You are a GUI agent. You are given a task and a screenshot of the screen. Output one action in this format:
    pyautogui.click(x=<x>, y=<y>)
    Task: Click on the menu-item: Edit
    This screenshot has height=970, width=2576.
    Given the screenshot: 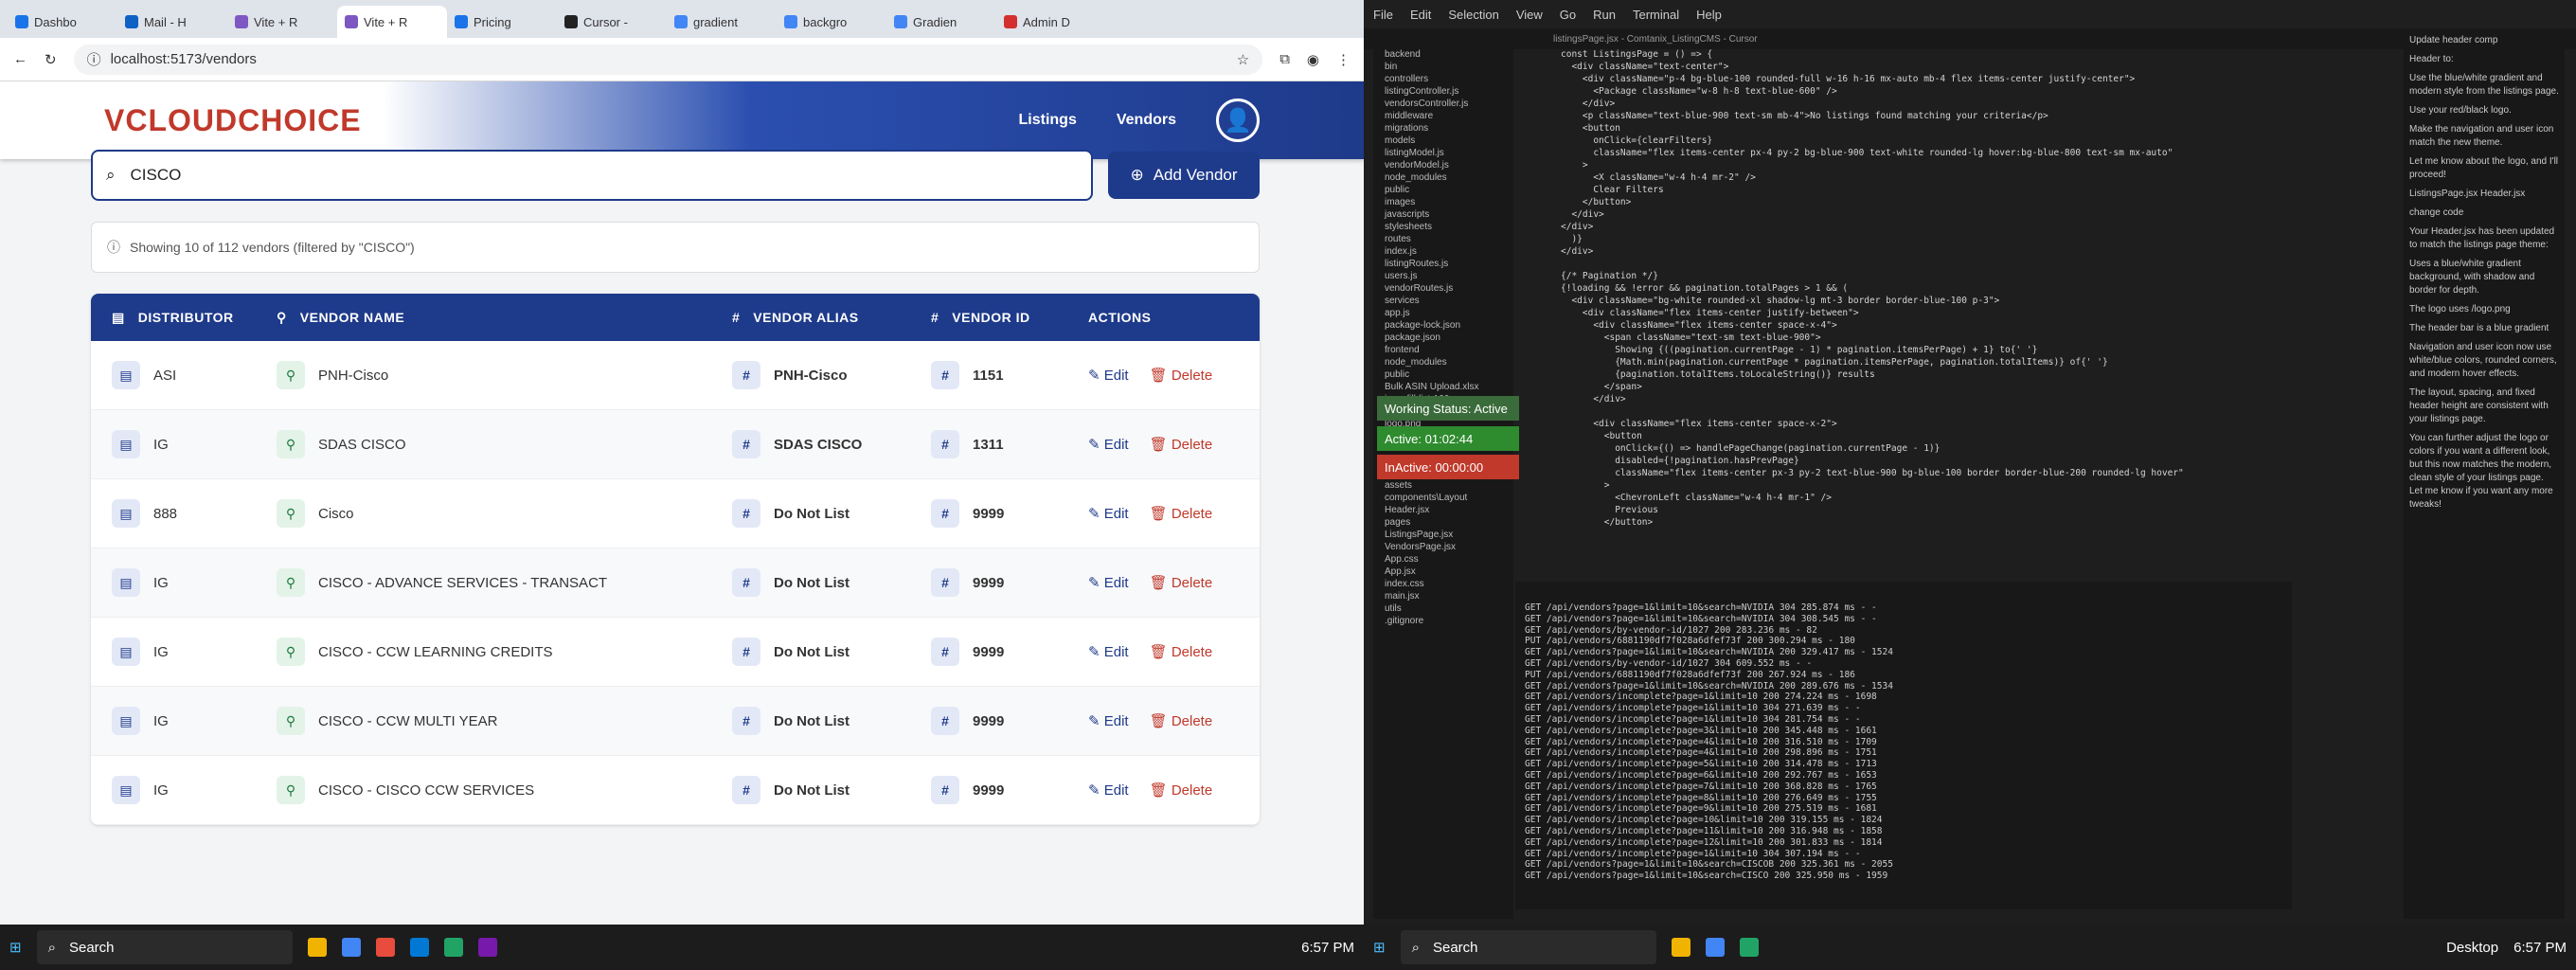 What is the action you would take?
    pyautogui.click(x=1420, y=15)
    